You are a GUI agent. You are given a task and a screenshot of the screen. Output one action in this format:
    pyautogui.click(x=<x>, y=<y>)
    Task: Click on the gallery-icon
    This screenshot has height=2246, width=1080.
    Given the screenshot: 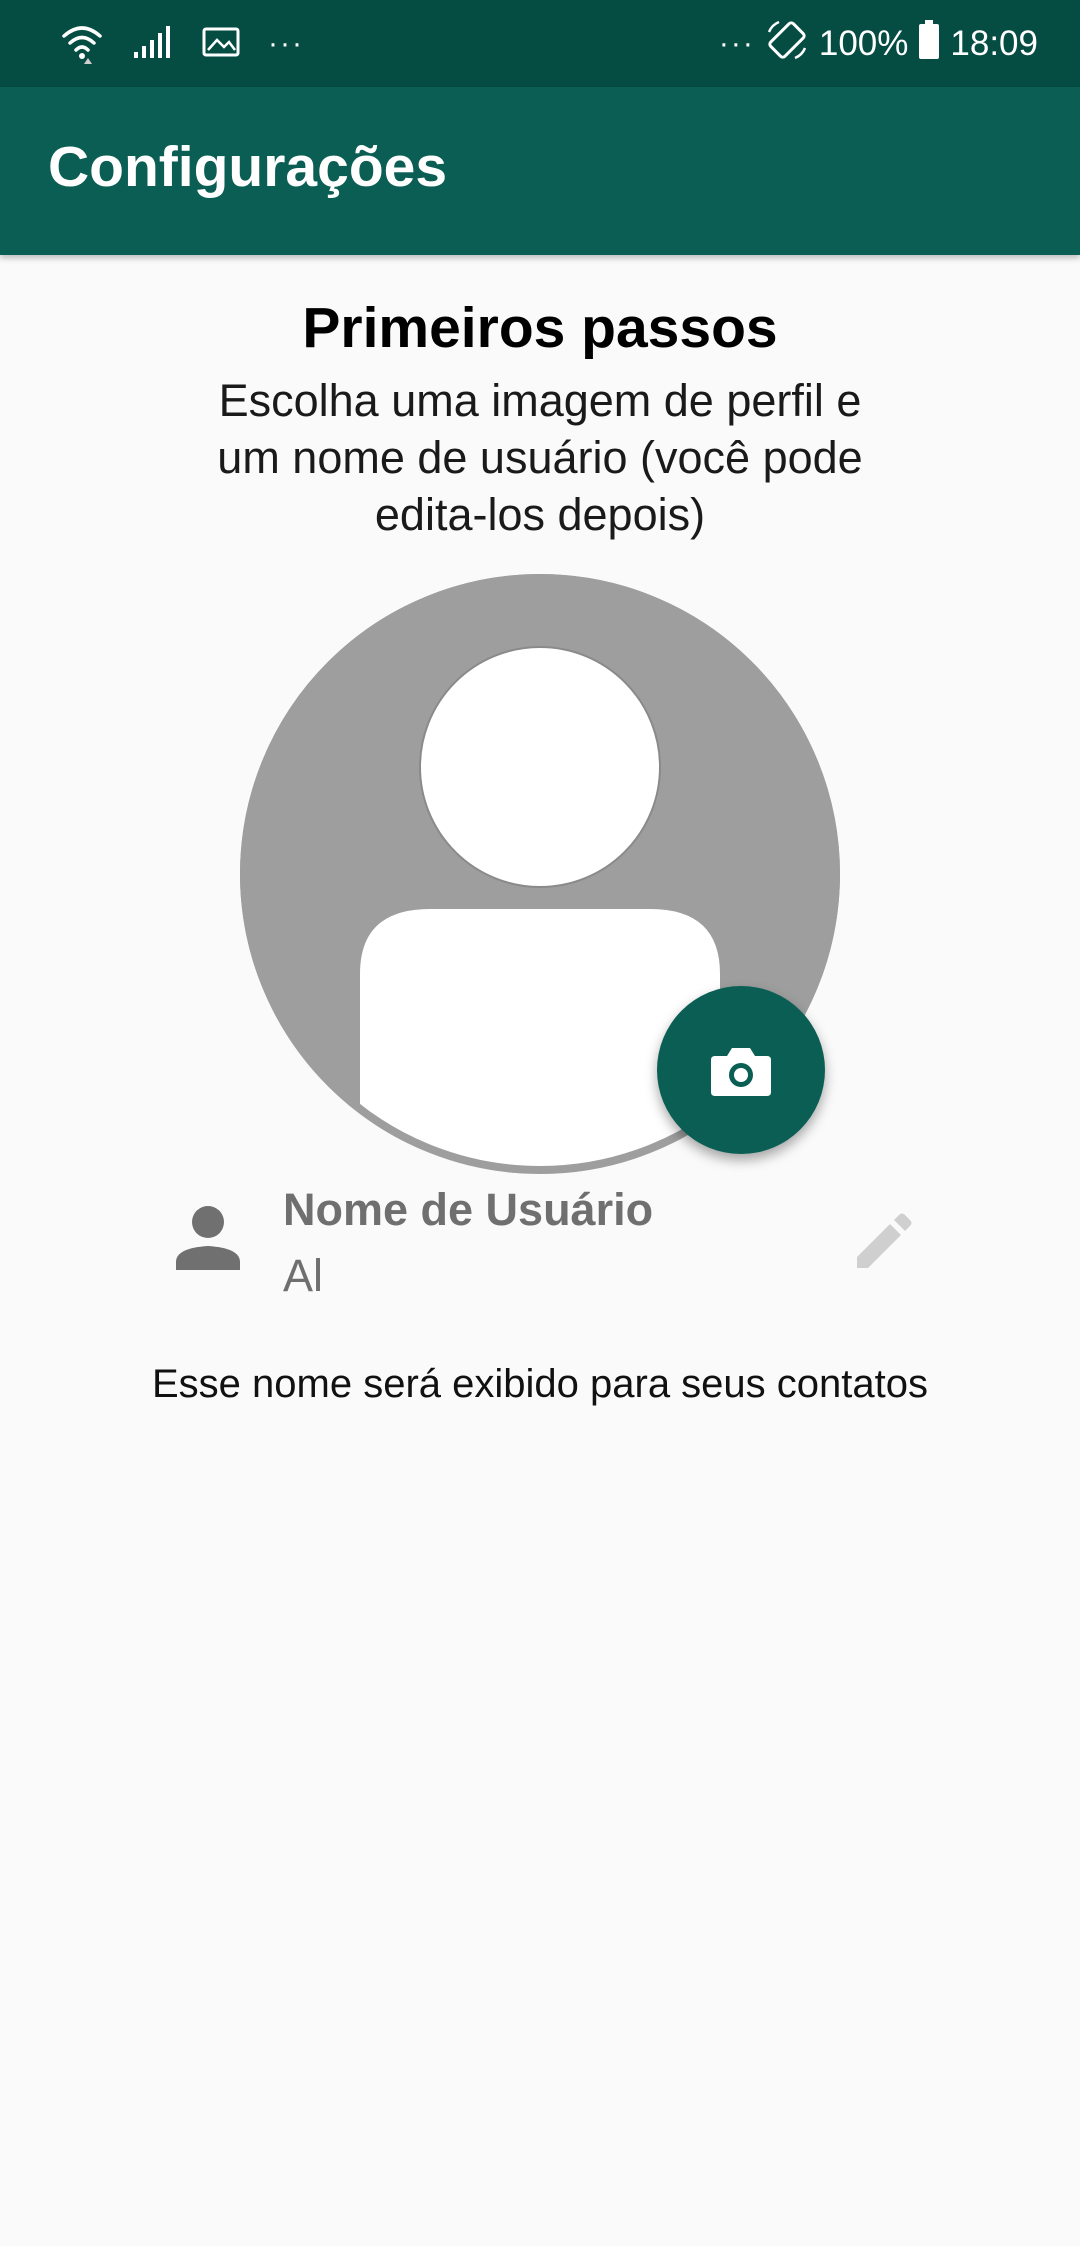 What is the action you would take?
    pyautogui.click(x=221, y=44)
    